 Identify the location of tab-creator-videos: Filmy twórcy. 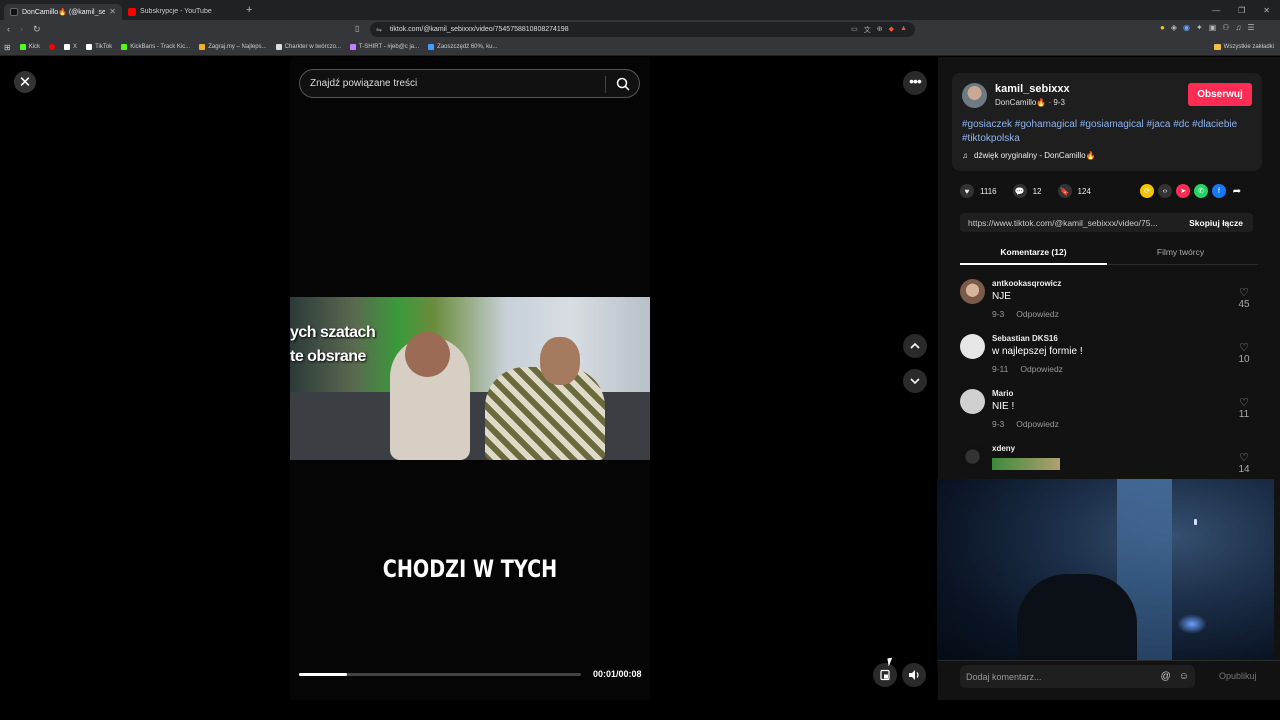
(1180, 252).